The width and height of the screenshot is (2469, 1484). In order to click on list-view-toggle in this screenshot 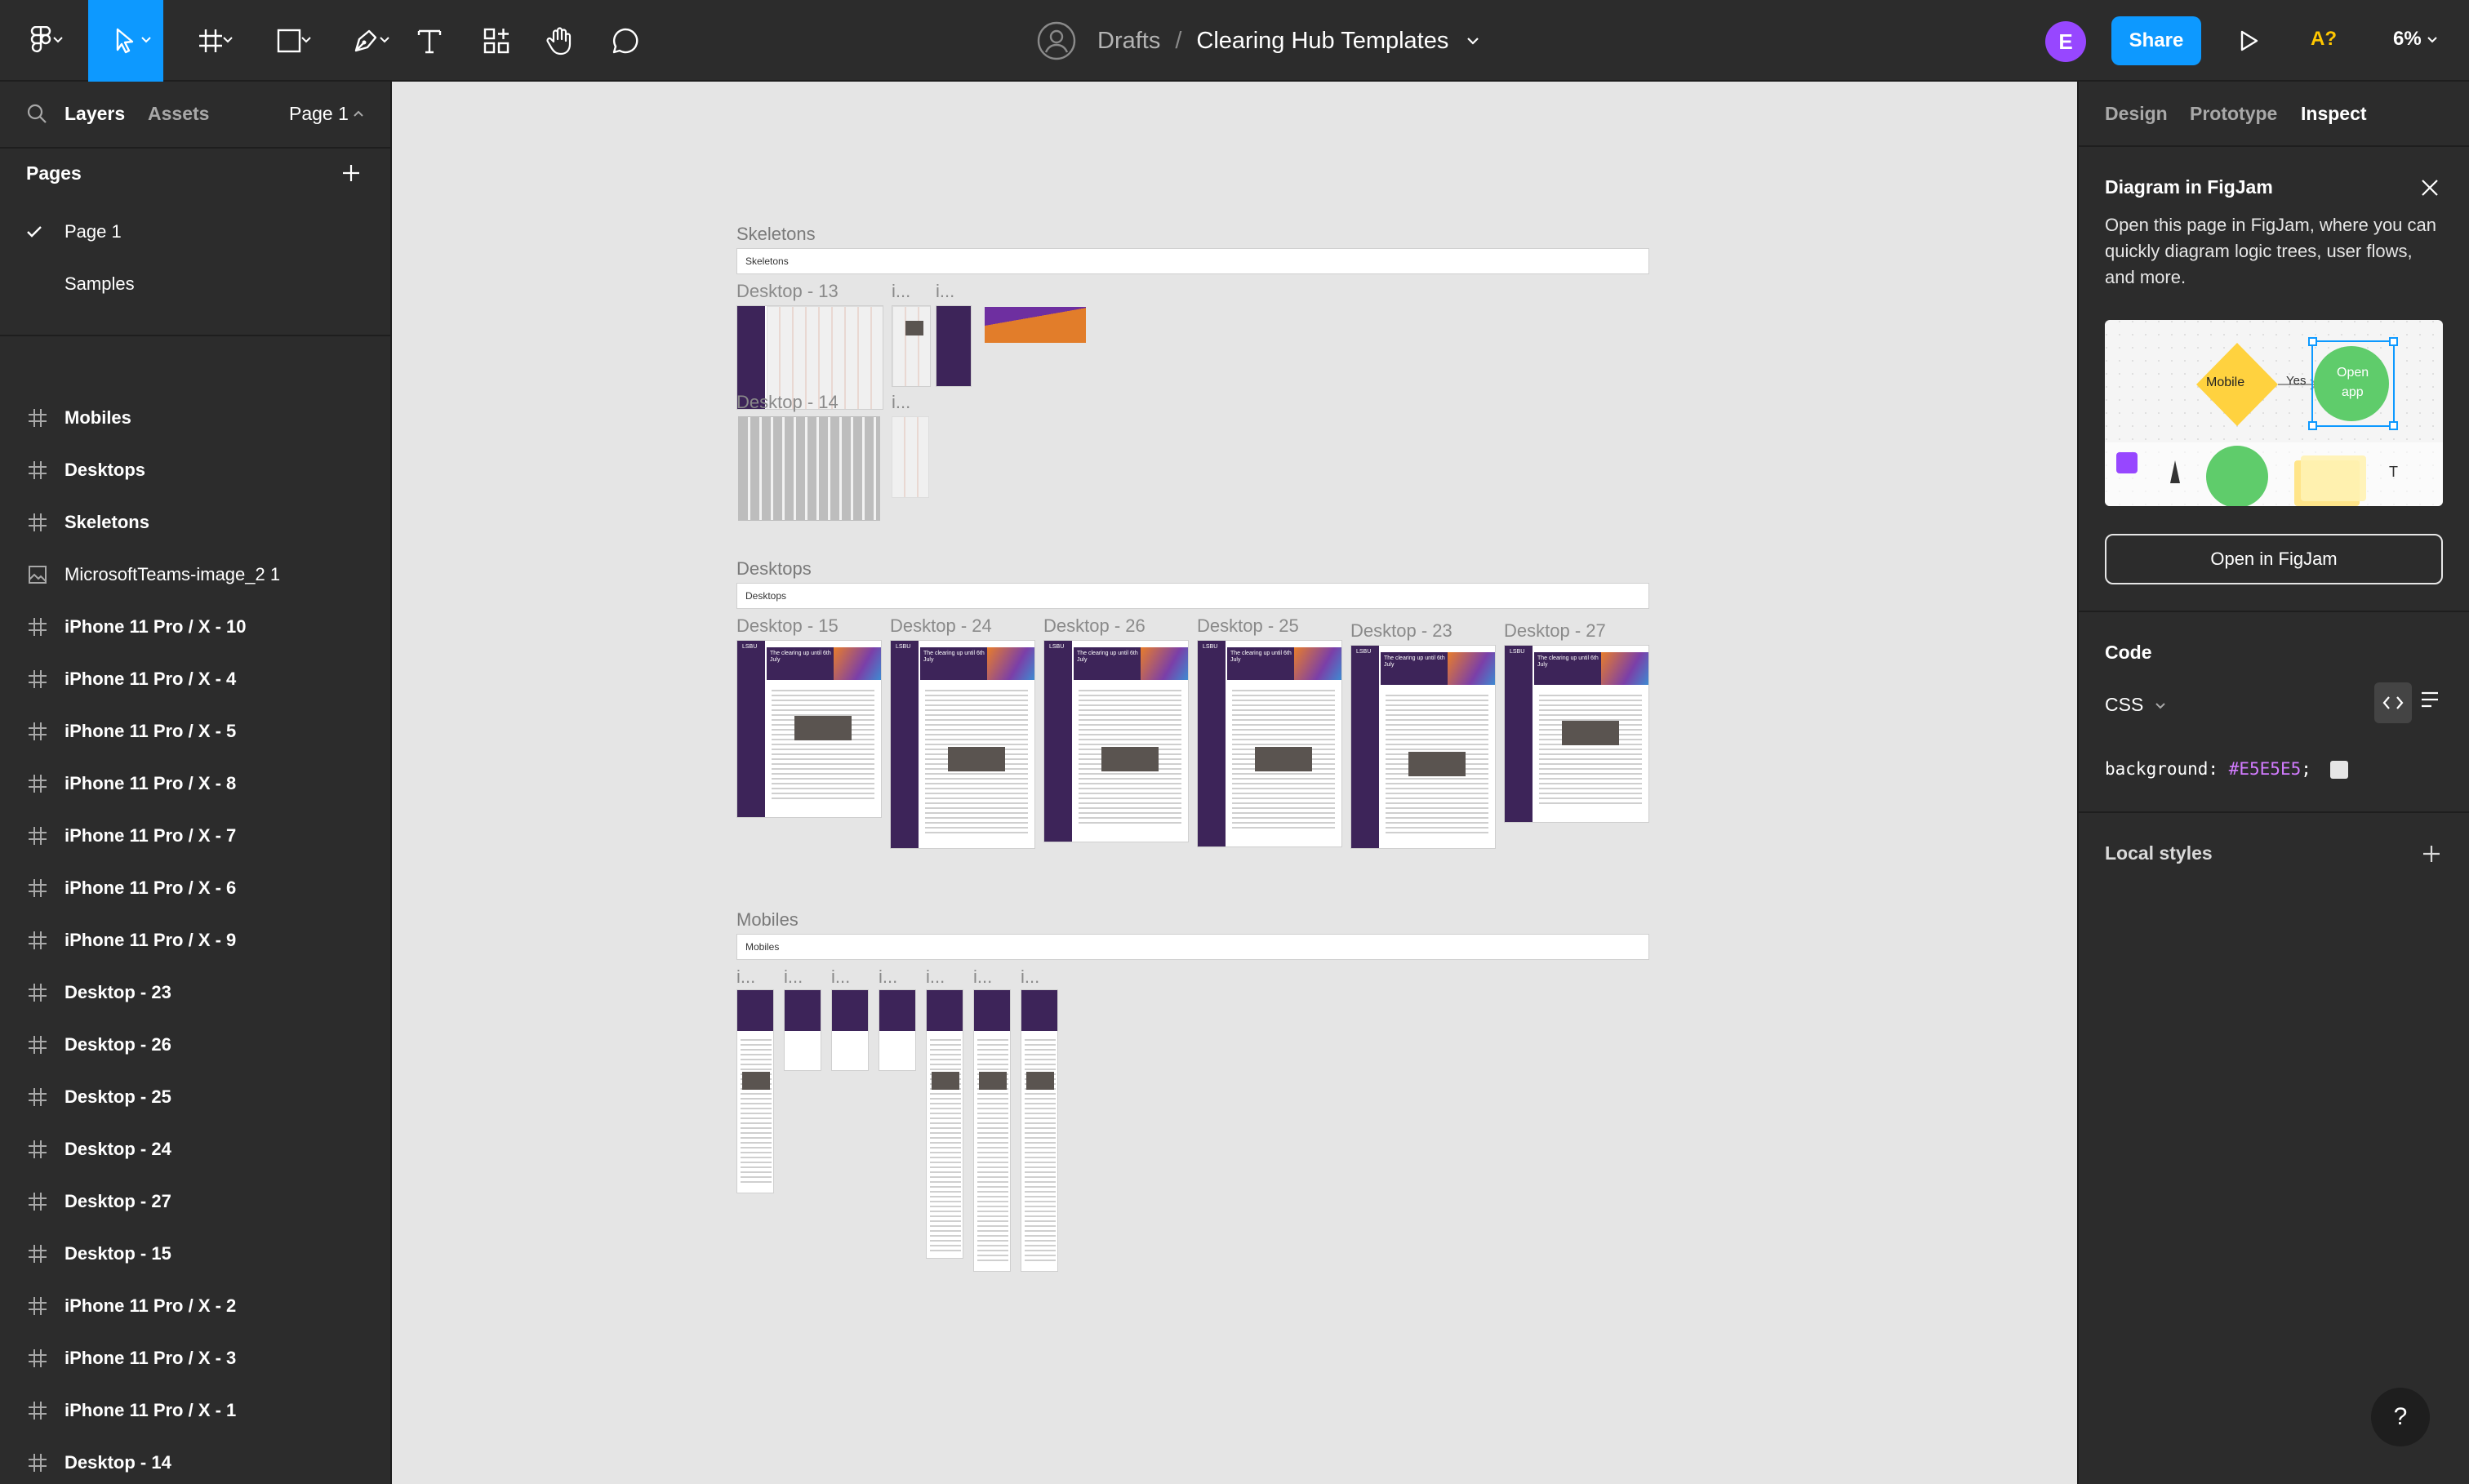, I will do `click(2430, 700)`.